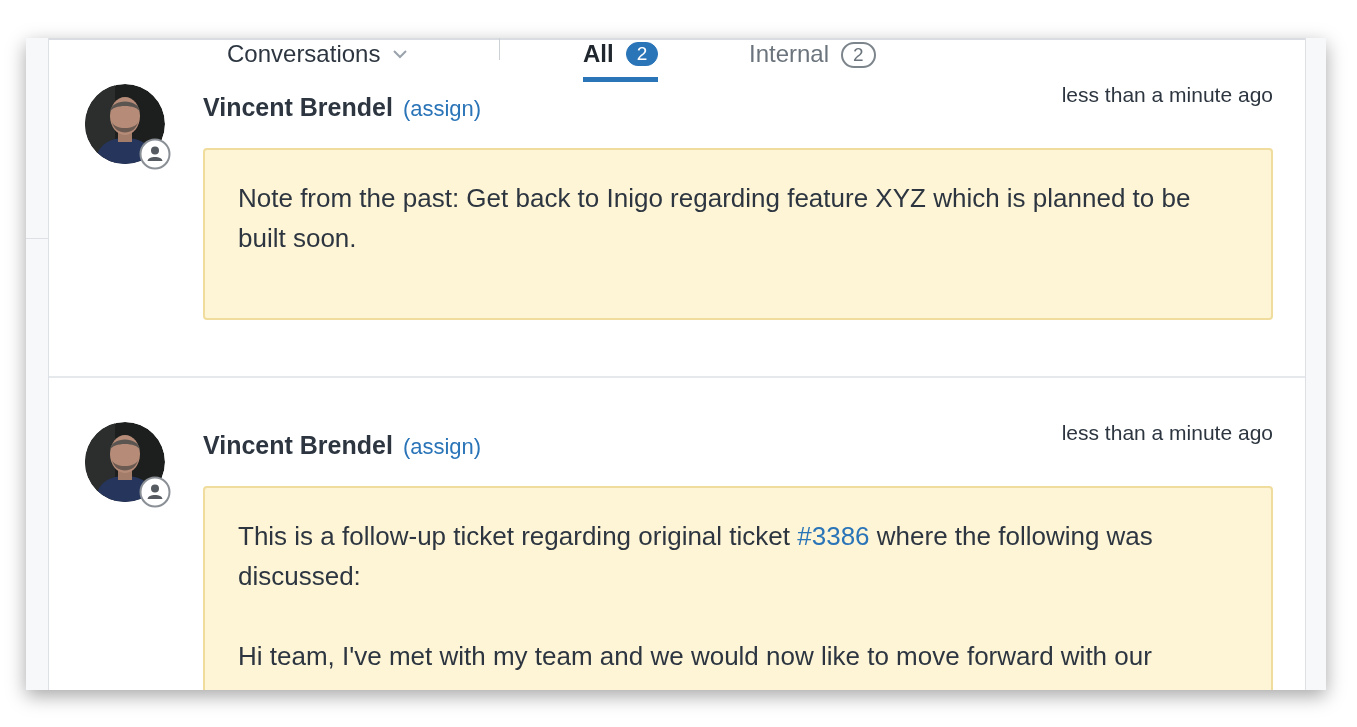 This screenshot has width=1357, height=727. What do you see at coordinates (696, 556) in the screenshot?
I see `note-text: This is a follow-up ticket regarding original ticket #3386 where the following was discussed:` at bounding box center [696, 556].